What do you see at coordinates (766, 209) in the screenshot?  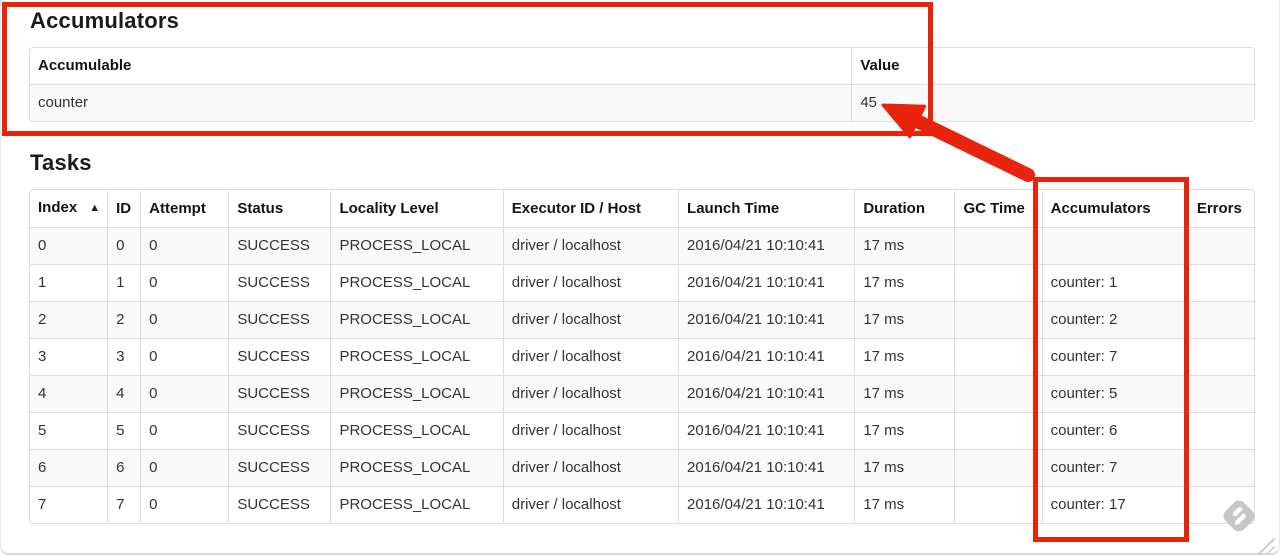 I see `launch-time-column-header: Launch Time` at bounding box center [766, 209].